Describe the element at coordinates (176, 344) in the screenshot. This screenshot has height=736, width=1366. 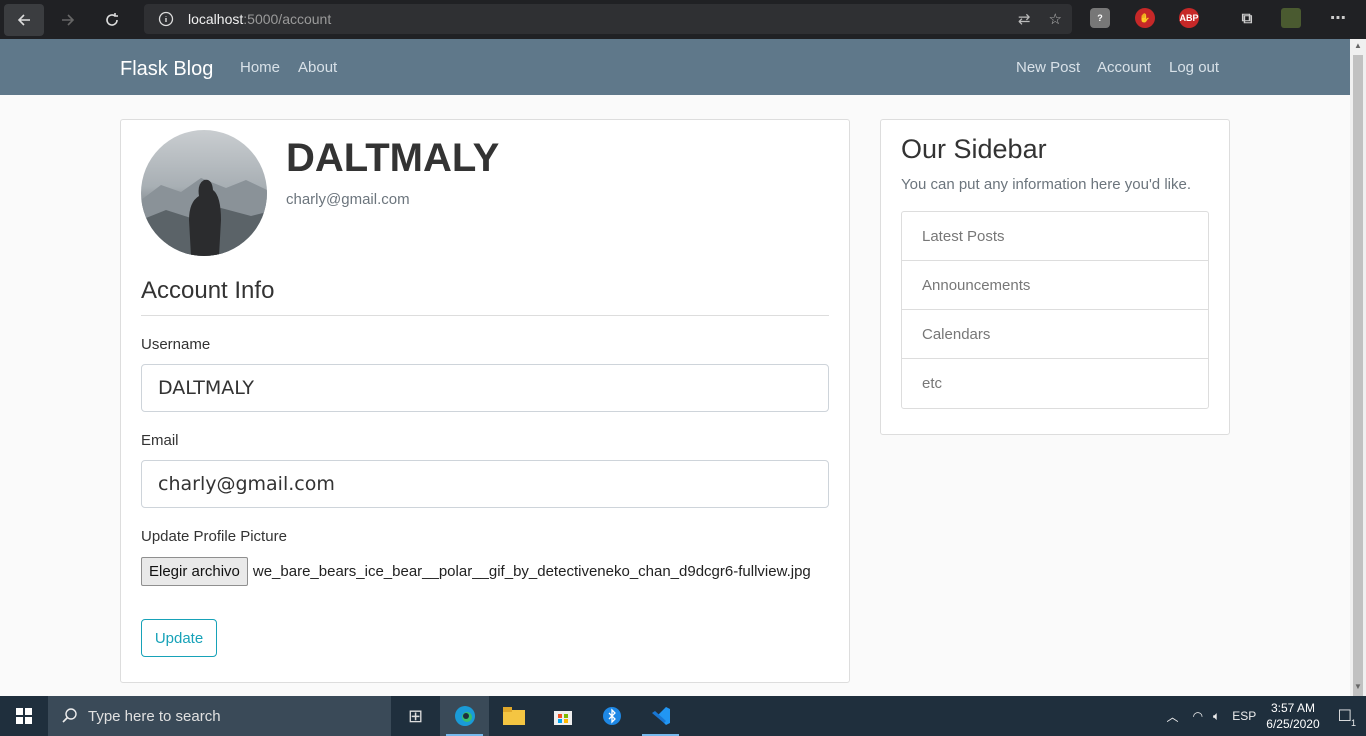
I see `username-label: Username` at that location.